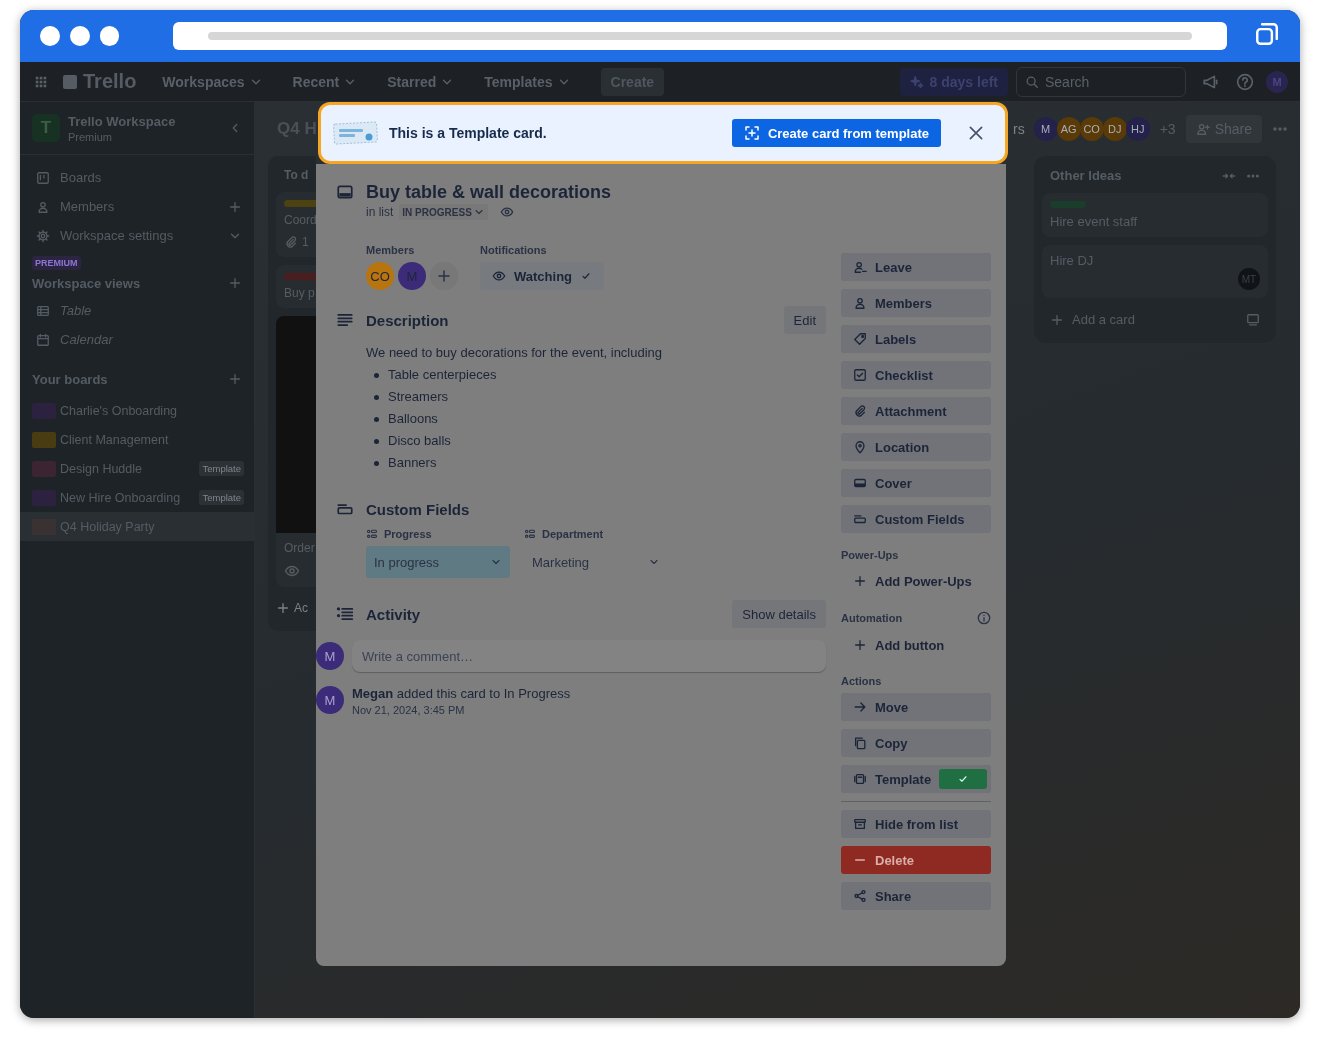 Image resolution: width=1322 pixels, height=1050 pixels. I want to click on board-item: New Hire Onboarding Template, so click(137, 497).